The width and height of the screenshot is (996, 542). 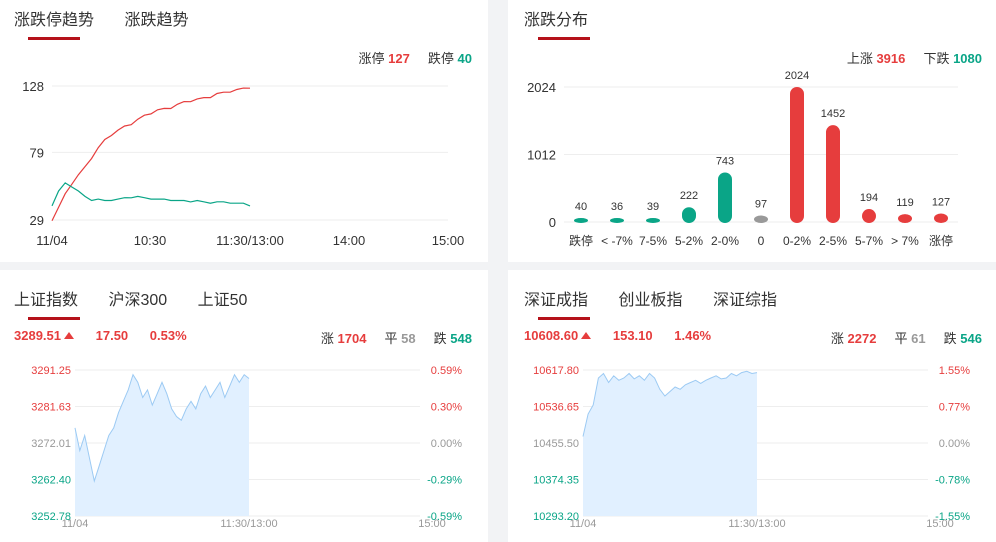 I want to click on x-category-label: 7-5%, so click(x=653, y=241).